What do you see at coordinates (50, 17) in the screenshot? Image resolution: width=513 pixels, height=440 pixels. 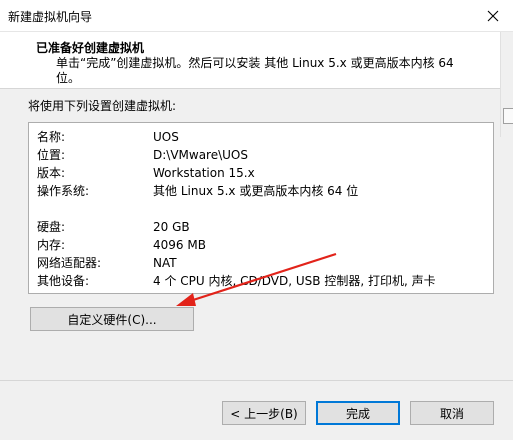 I see `window-title: 新建虚拟机向导` at bounding box center [50, 17].